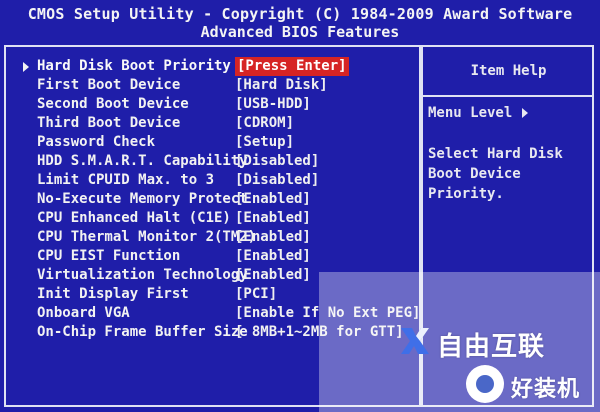  Describe the element at coordinates (83, 313) in the screenshot. I see `setting-label: Onboard VGA` at that location.